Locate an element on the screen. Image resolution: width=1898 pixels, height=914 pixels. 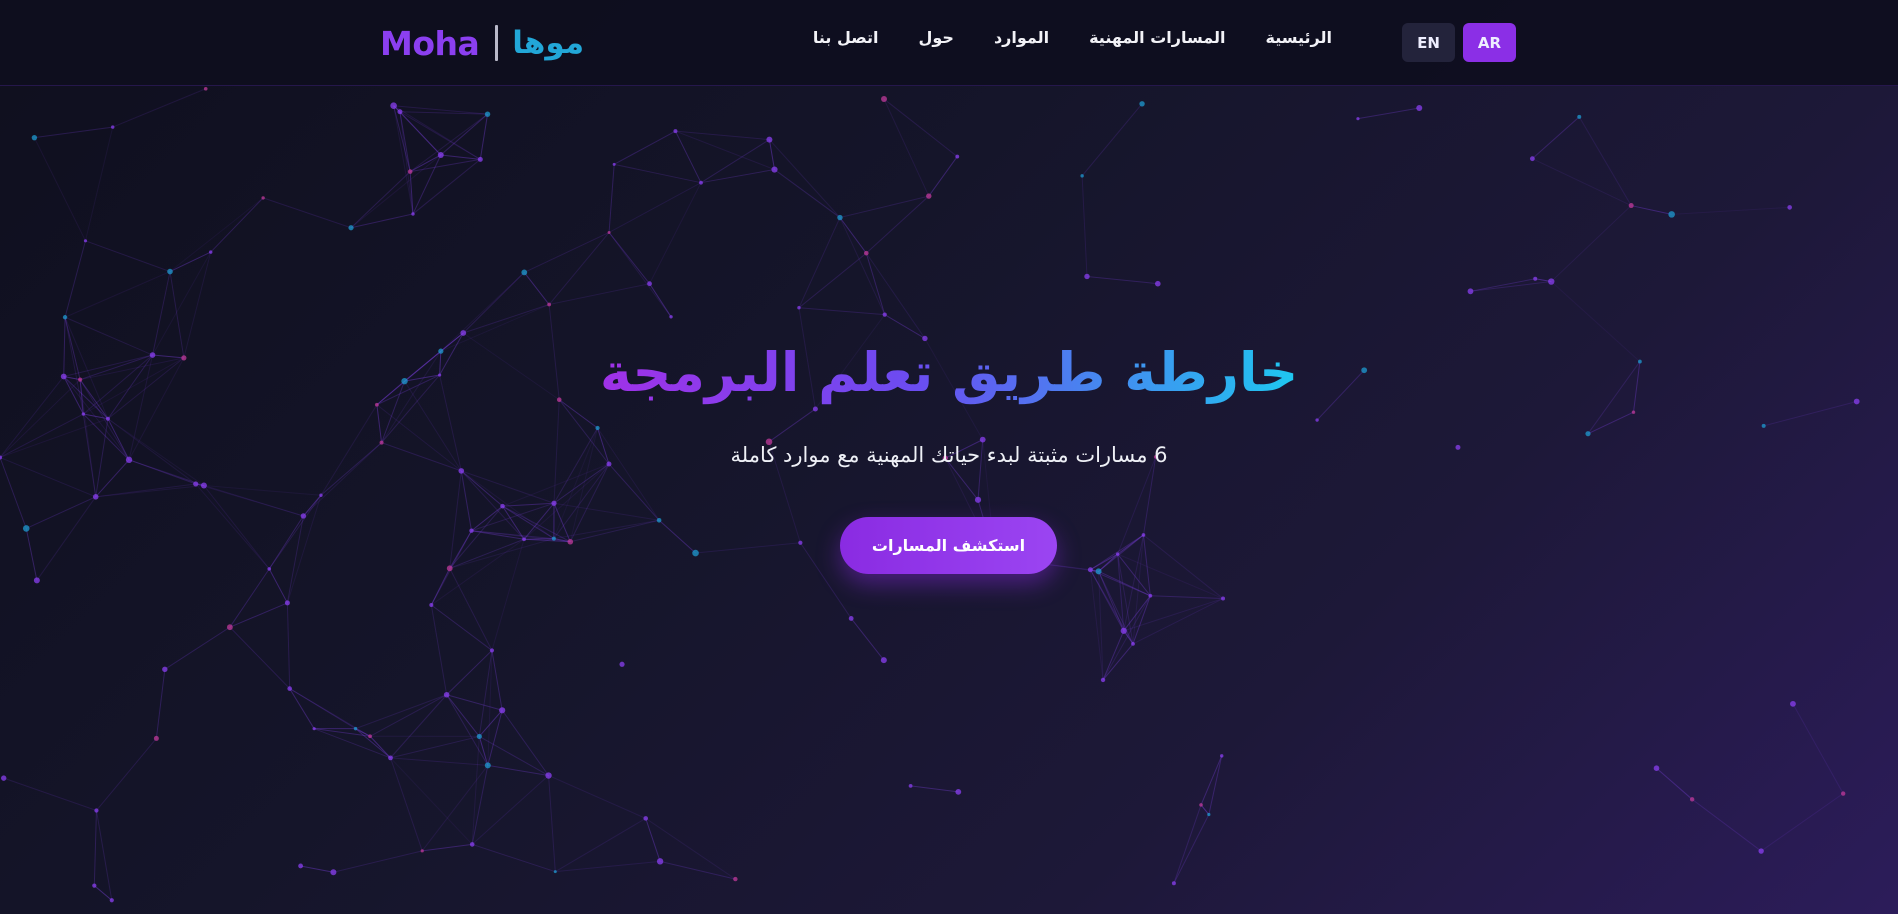
nav-link-about: حول is located at coordinates (935, 37).